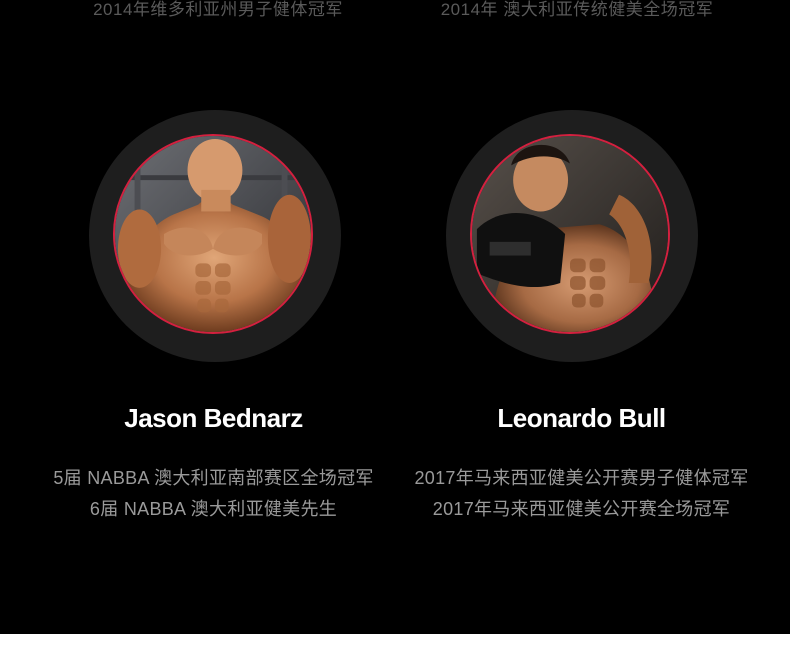 The width and height of the screenshot is (790, 650). Describe the element at coordinates (581, 494) in the screenshot. I see `athlete-titles: 2017年马来西亚健美公开赛男子健体冠军 2017年马来西亚健美公开赛全场冠军` at that location.